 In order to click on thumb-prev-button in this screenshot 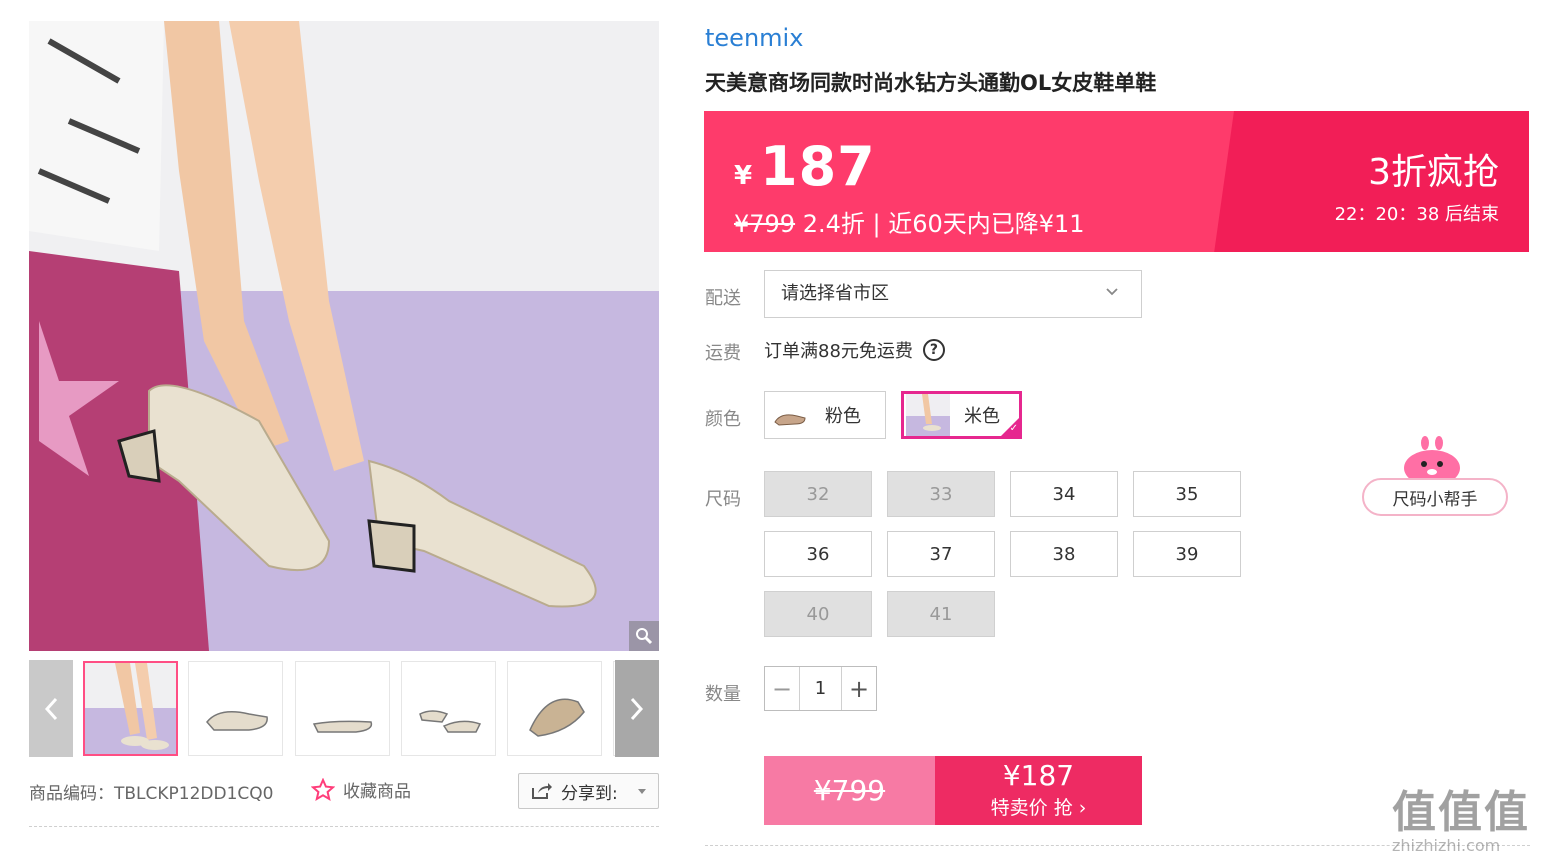, I will do `click(51, 708)`.